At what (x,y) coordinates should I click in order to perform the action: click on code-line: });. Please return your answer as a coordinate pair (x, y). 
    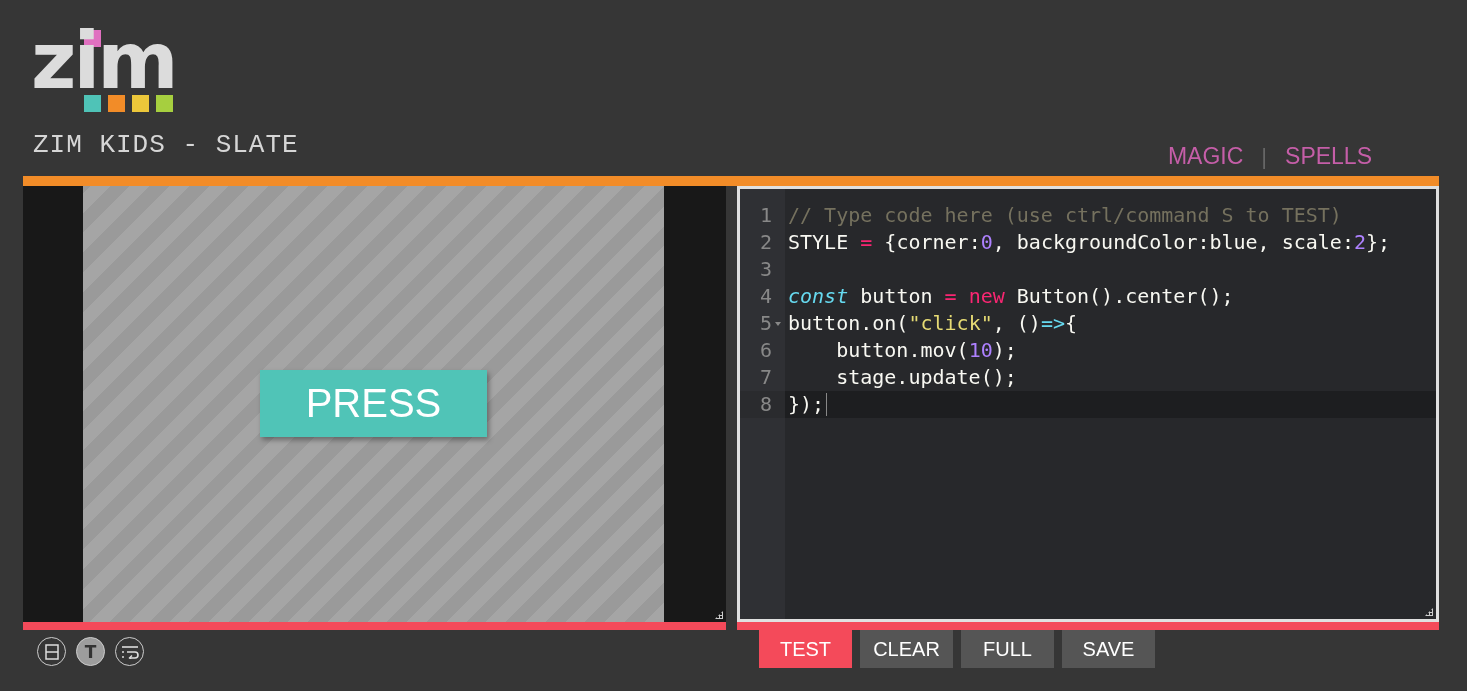
    Looking at the image, I should click on (806, 404).